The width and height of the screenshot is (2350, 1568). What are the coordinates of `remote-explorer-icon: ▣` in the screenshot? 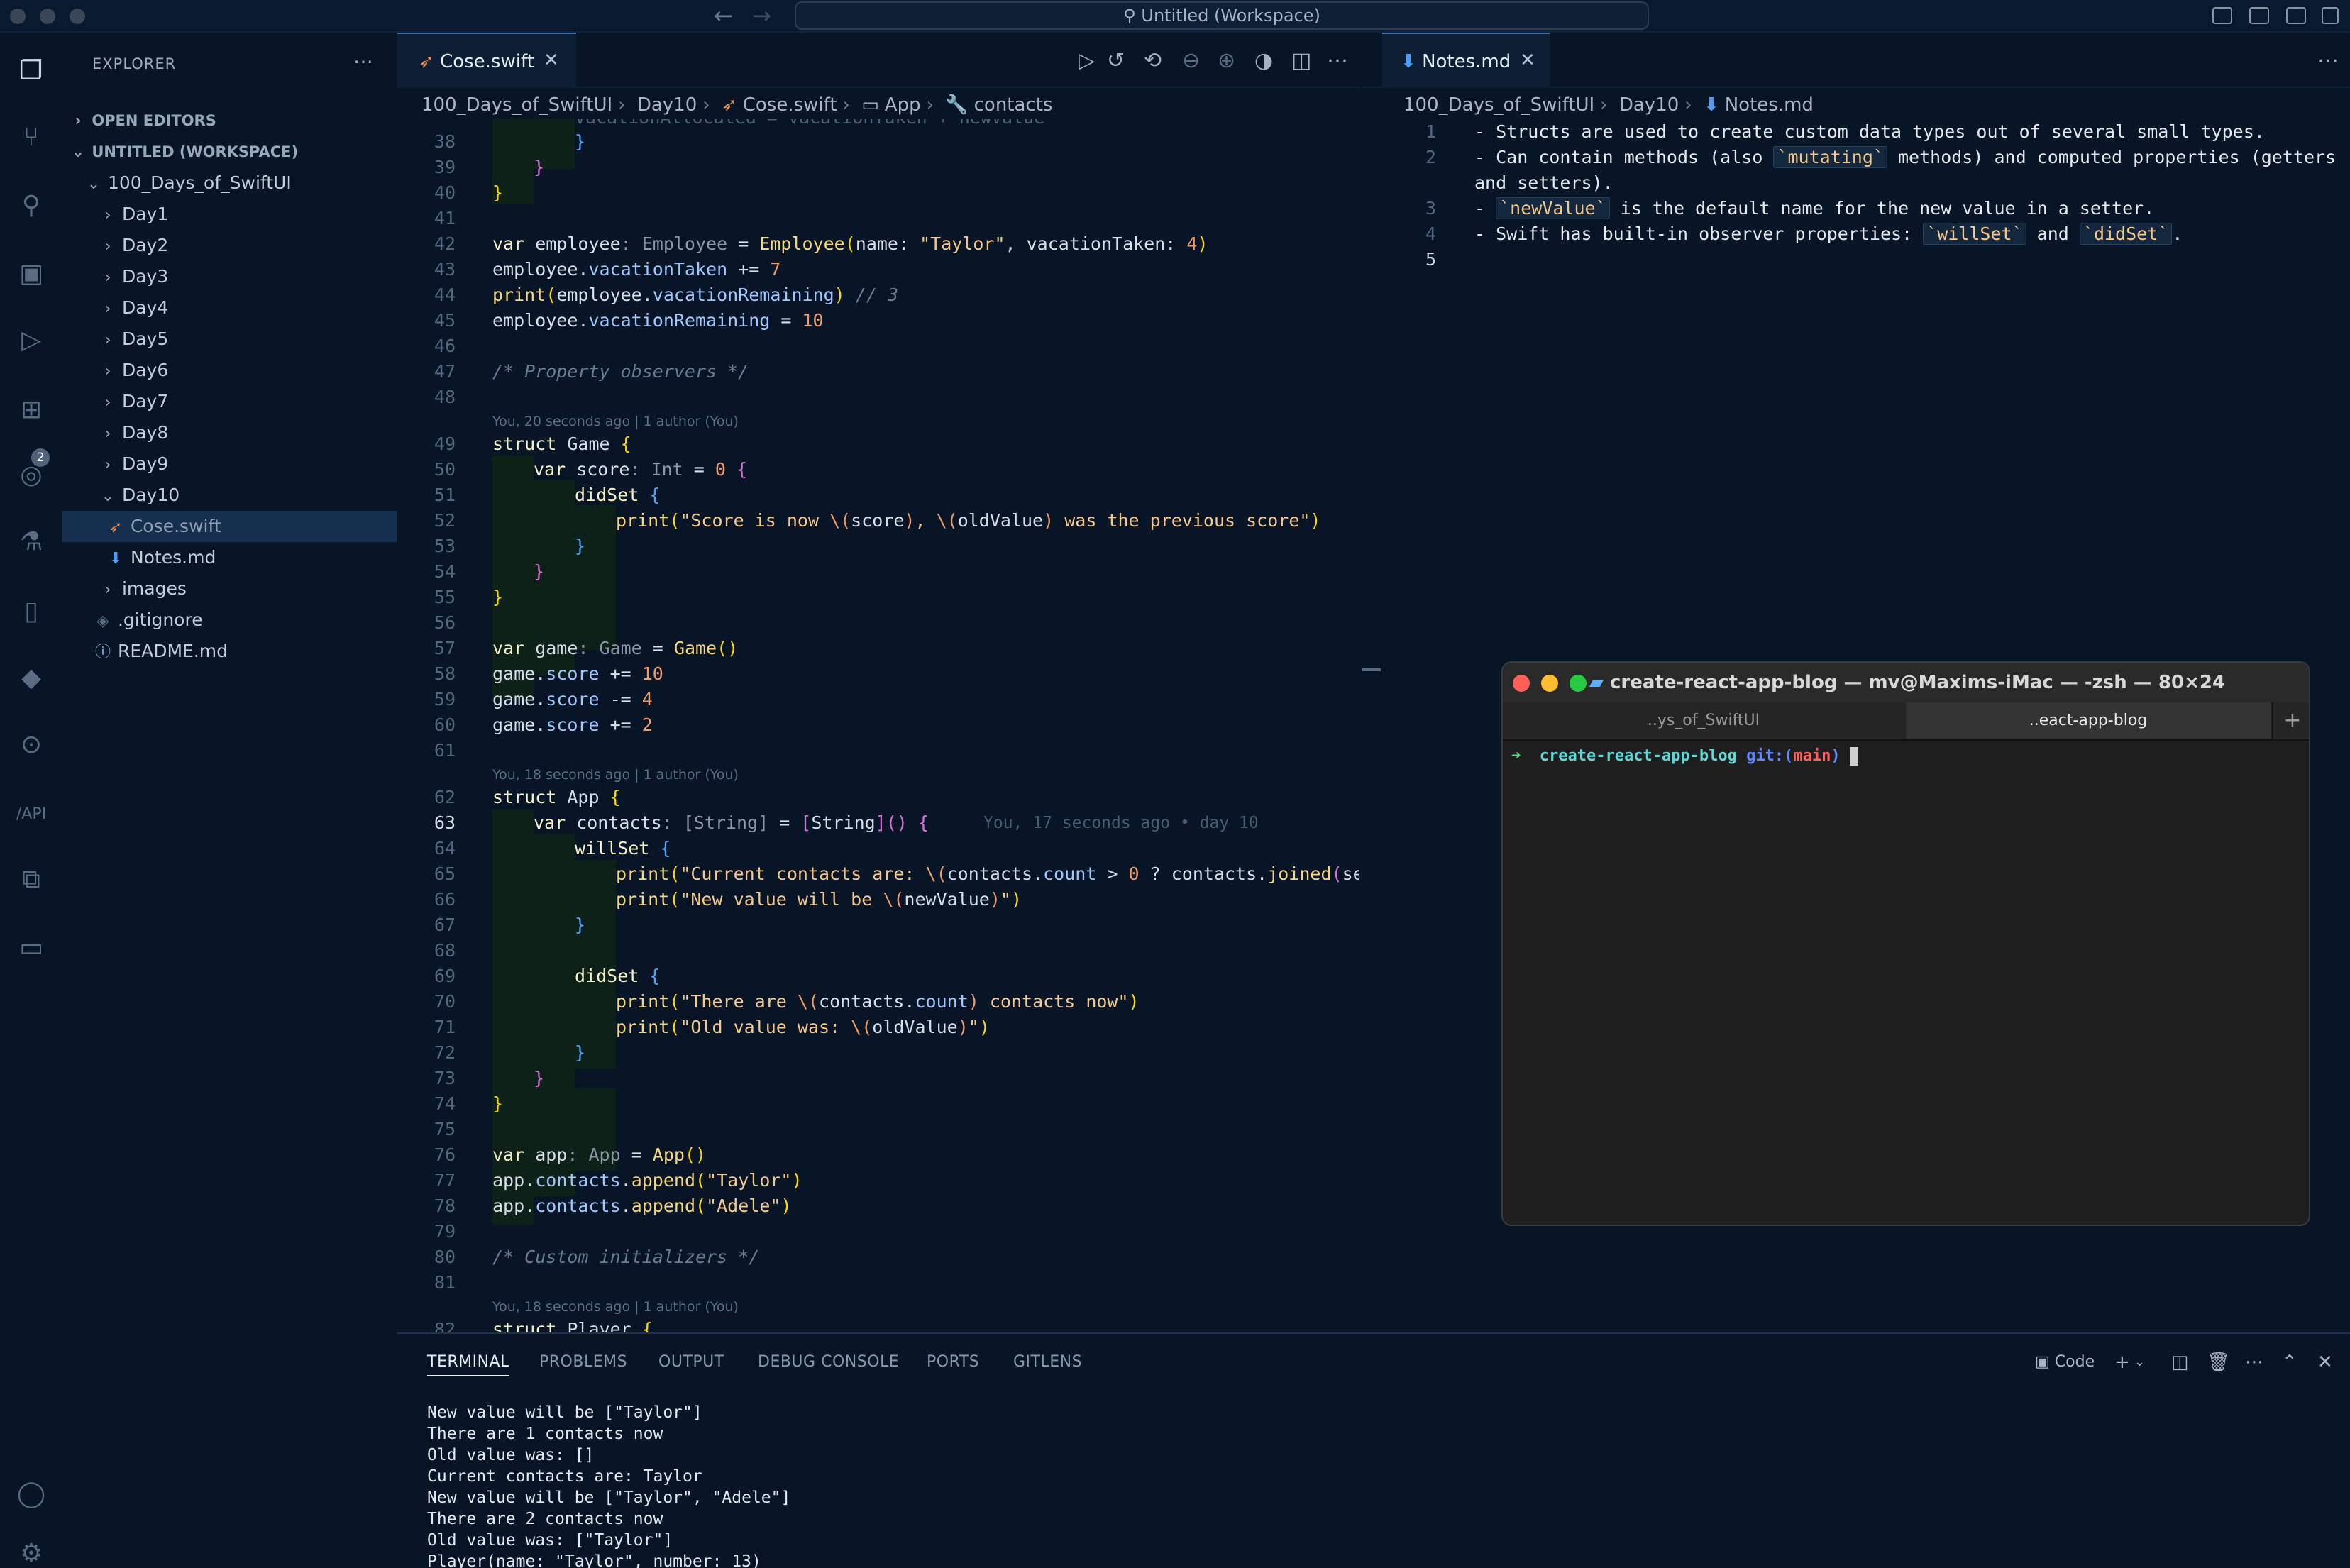 It's located at (31, 274).